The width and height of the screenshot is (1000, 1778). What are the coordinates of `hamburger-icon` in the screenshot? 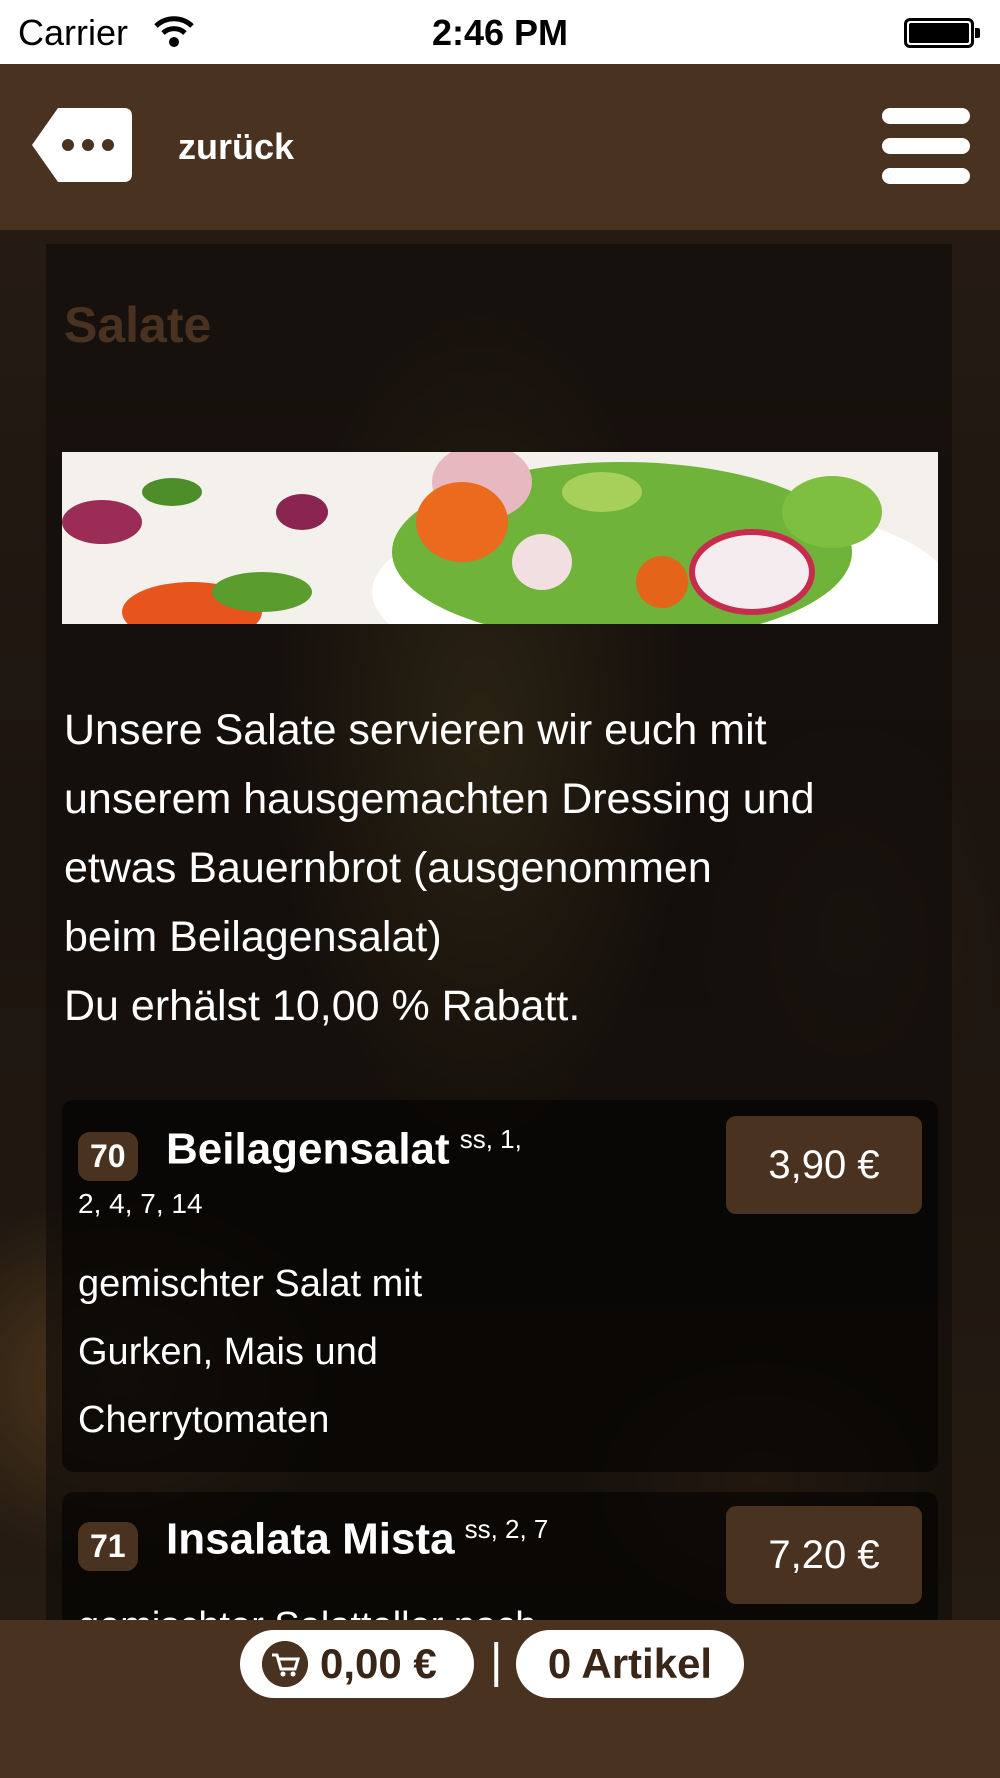 It's located at (926, 146).